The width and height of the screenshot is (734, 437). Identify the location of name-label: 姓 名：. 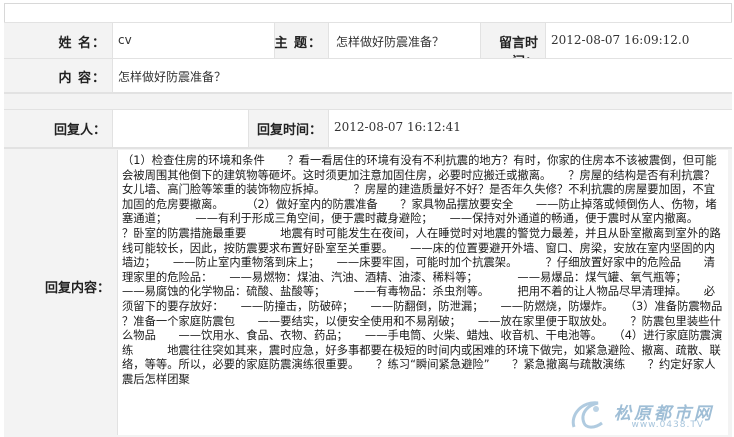
(82, 43).